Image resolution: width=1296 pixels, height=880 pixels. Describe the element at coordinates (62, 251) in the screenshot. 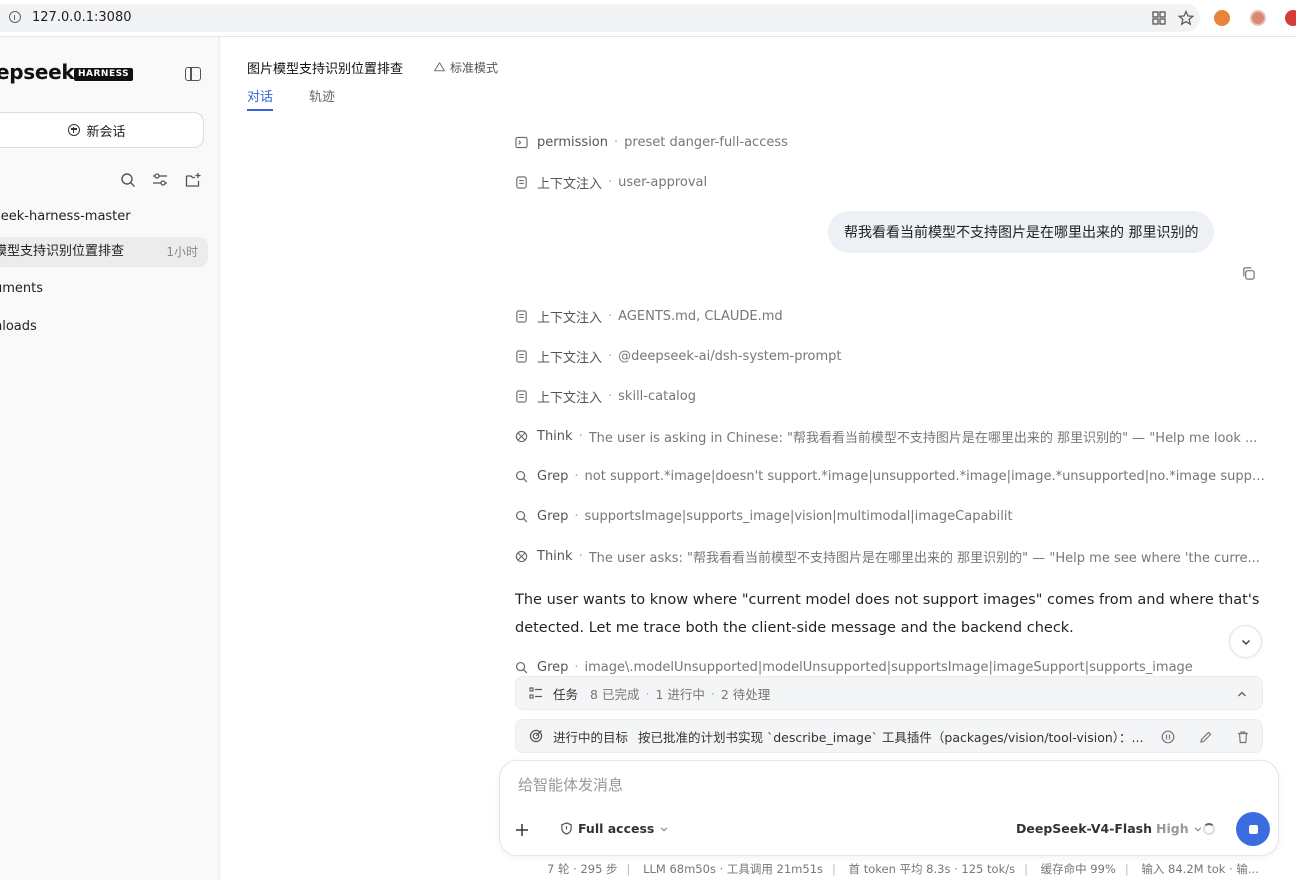

I see `sidebar-item-label: 模型支持识别位置排查` at that location.